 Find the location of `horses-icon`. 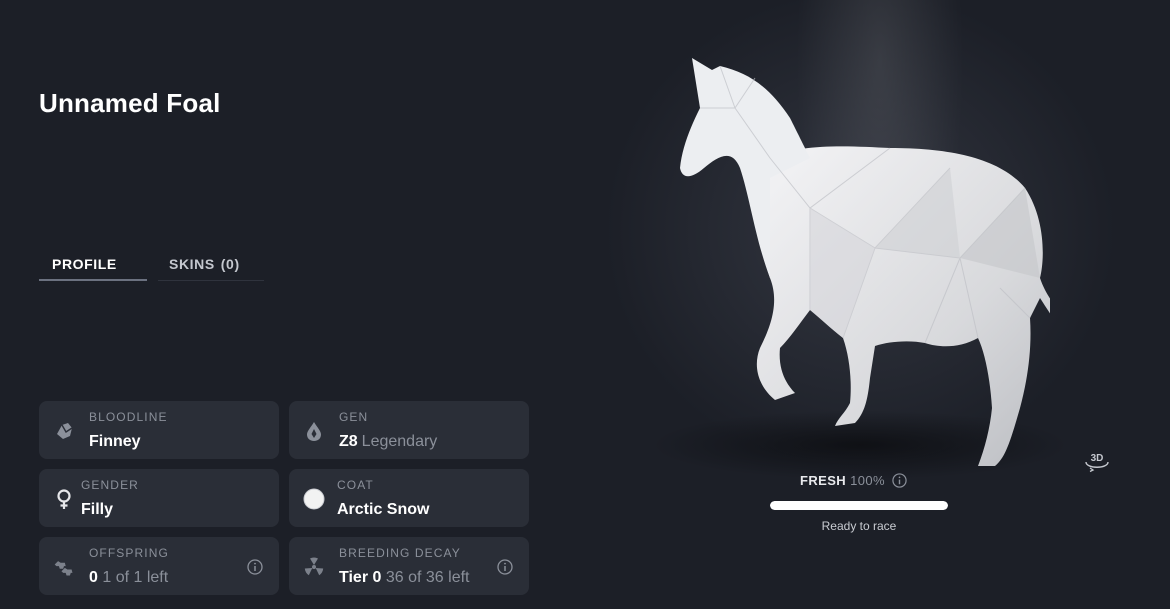

horses-icon is located at coordinates (63, 568).